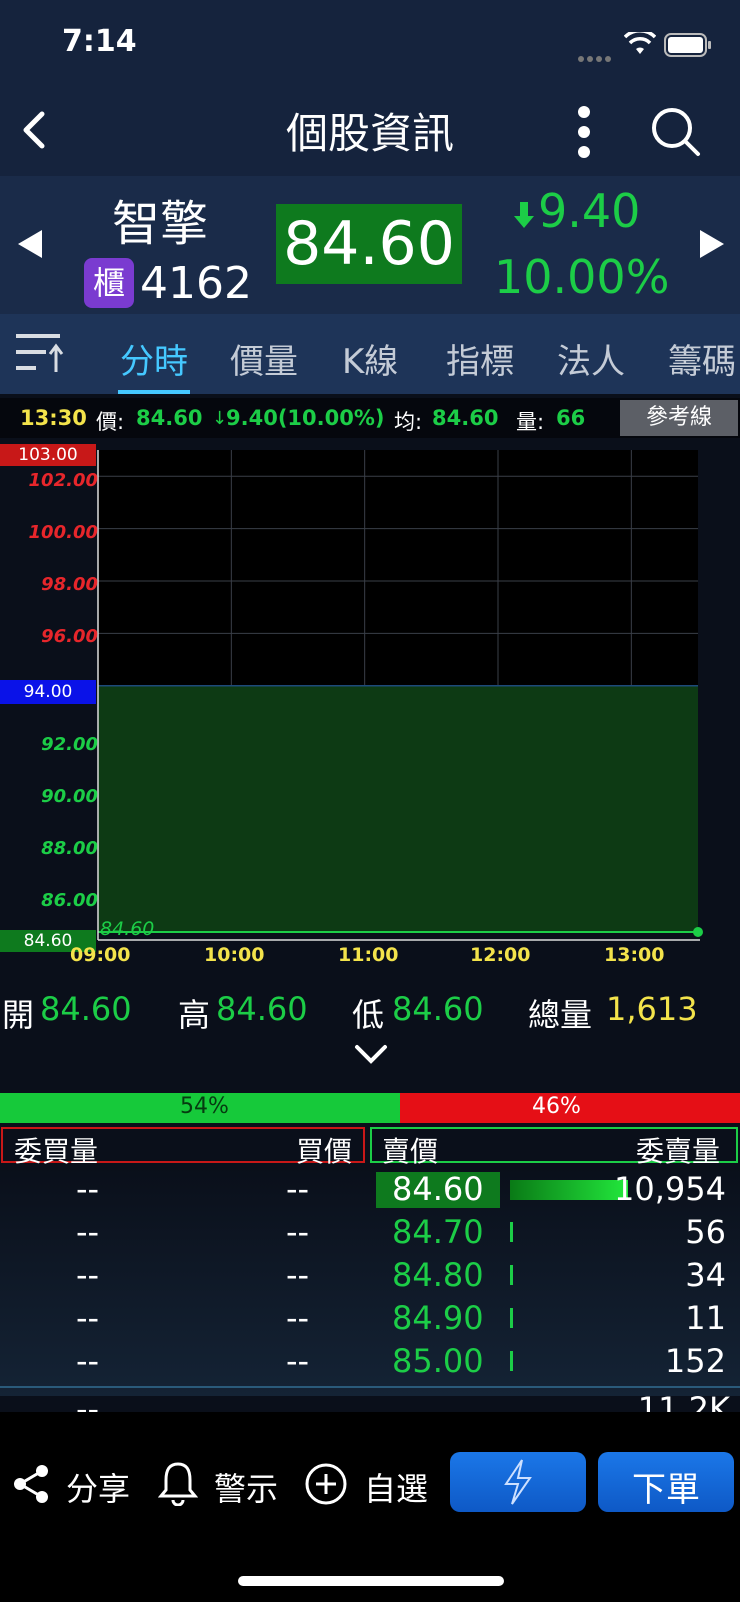 The width and height of the screenshot is (740, 1602). What do you see at coordinates (69, 744) in the screenshot?
I see `y-tick-92: 92.00` at bounding box center [69, 744].